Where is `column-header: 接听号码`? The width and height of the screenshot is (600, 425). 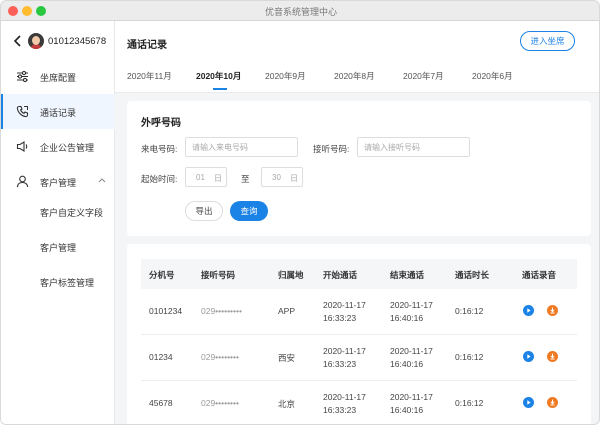
column-header: 接听号码 is located at coordinates (218, 275).